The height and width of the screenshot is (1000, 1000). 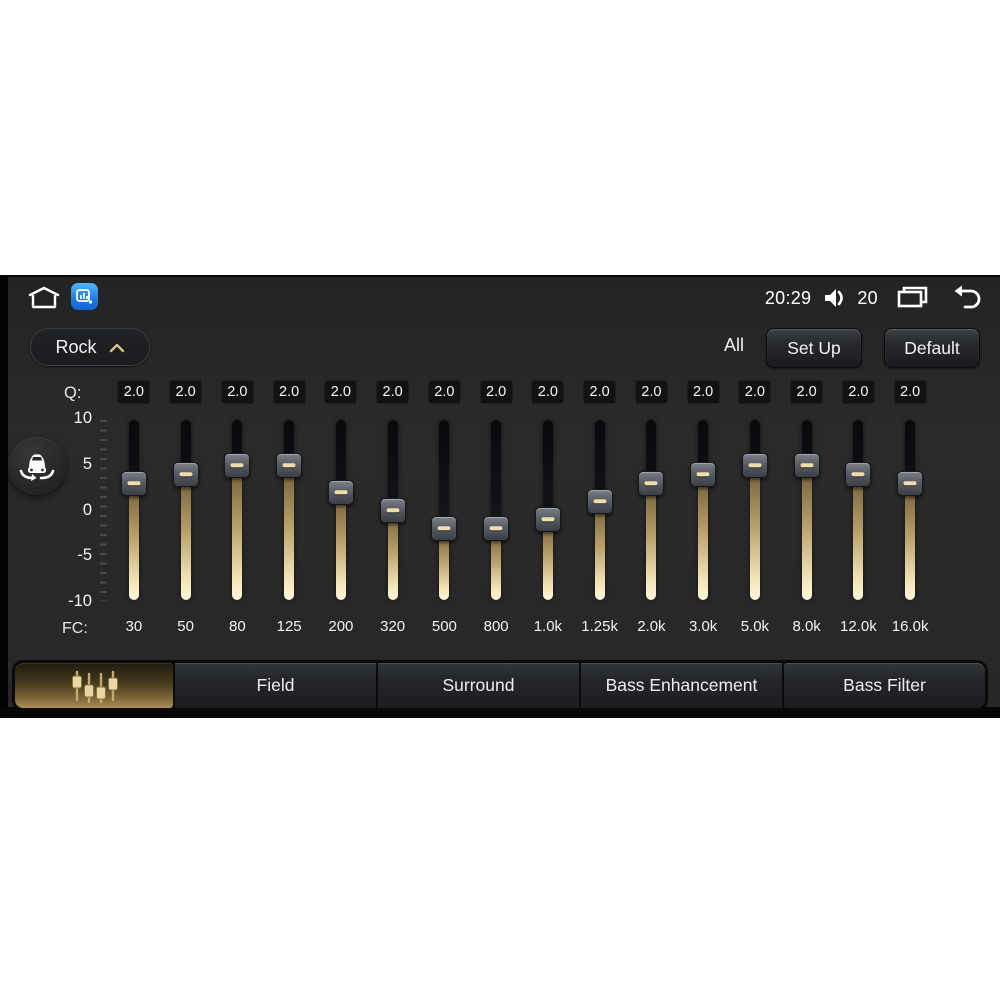 I want to click on tab-equalizer, so click(x=94, y=685).